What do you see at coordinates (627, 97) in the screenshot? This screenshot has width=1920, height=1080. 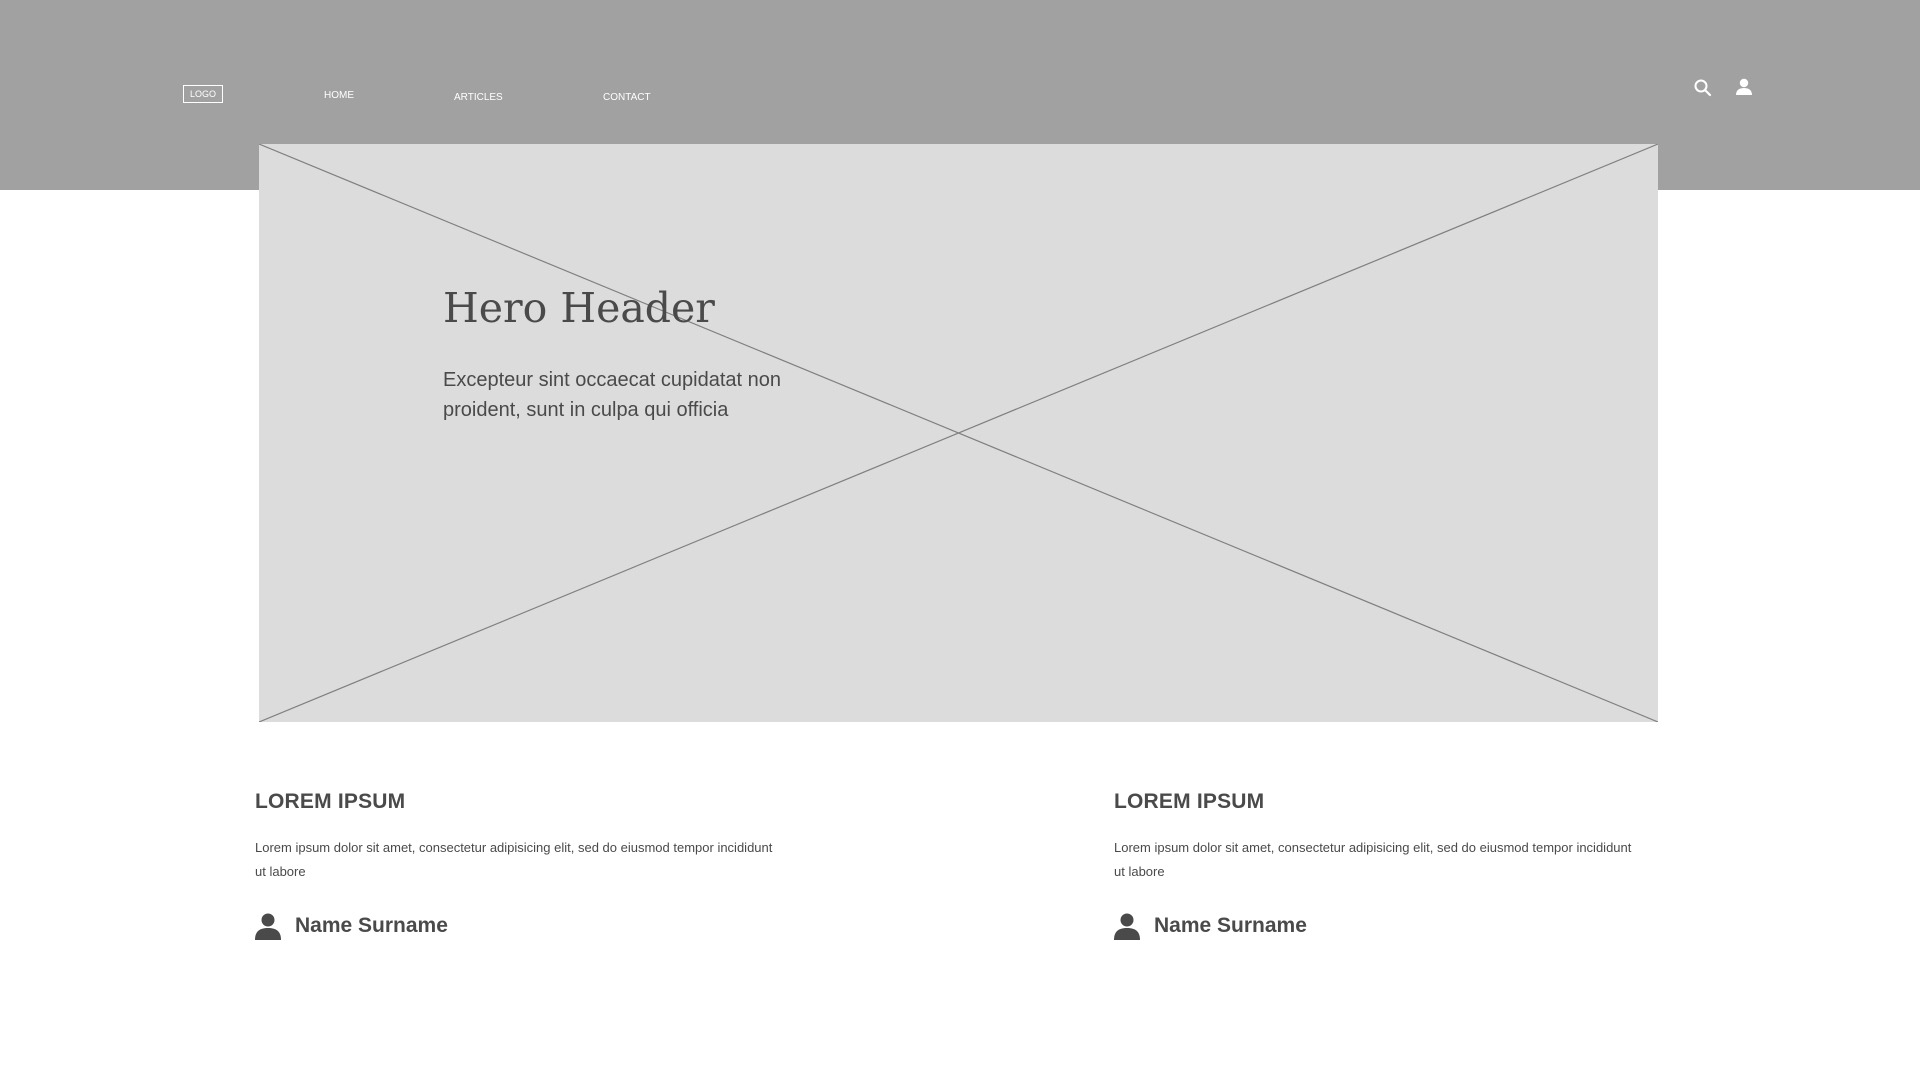 I see `nav-link-contact: CONTACT` at bounding box center [627, 97].